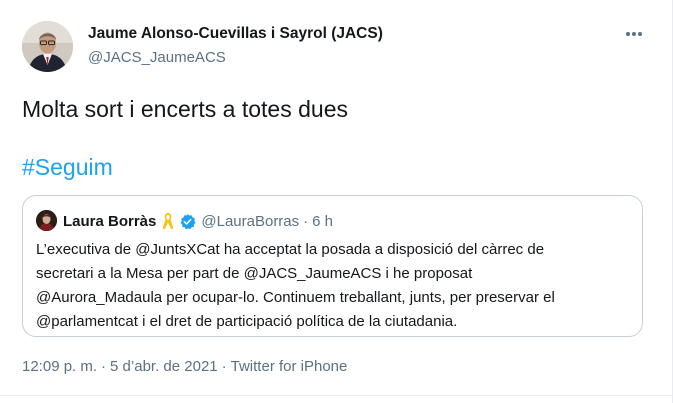  What do you see at coordinates (47, 46) in the screenshot?
I see `author-avatar` at bounding box center [47, 46].